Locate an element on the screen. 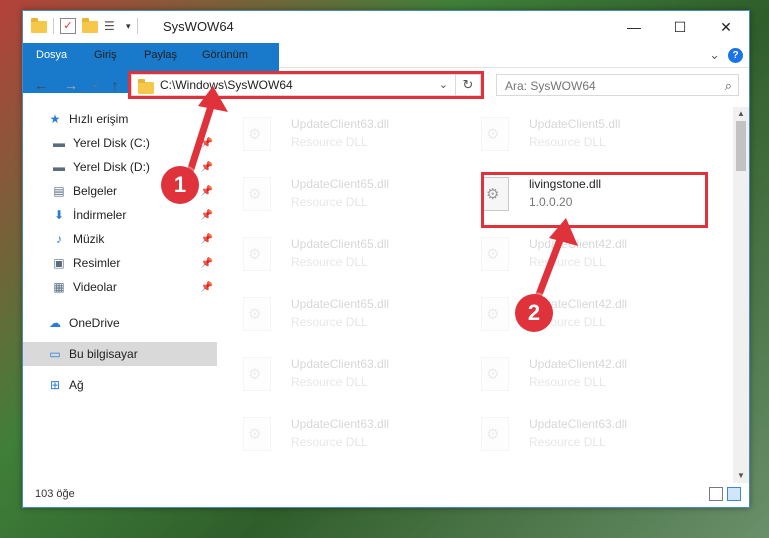 The image size is (769, 538). window-title: SysWOW64 is located at coordinates (198, 26).